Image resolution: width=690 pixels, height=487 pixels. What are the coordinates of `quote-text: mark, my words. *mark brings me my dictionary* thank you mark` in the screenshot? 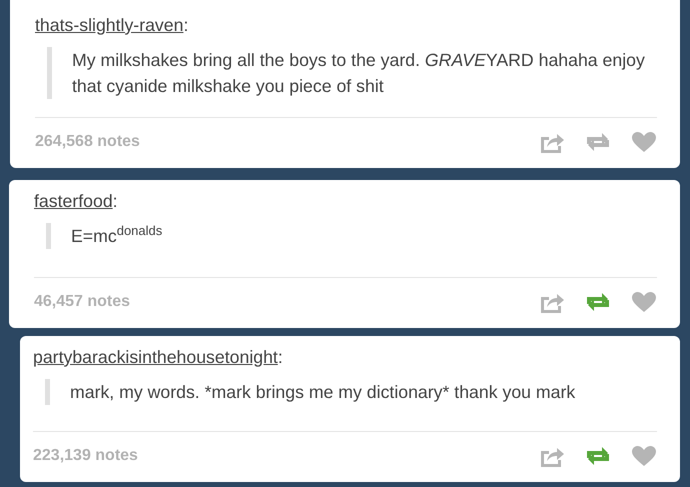 It's located at (322, 392).